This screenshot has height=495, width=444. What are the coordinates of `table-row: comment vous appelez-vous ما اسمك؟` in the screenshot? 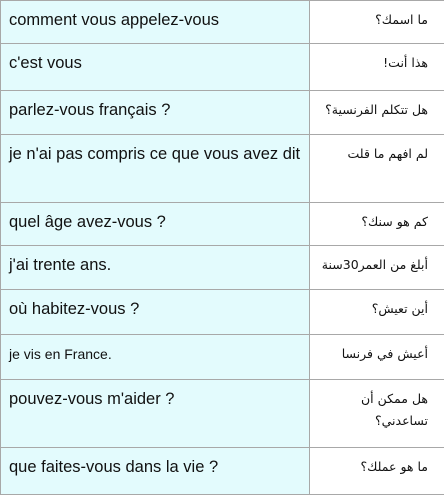 It's located at (222, 22).